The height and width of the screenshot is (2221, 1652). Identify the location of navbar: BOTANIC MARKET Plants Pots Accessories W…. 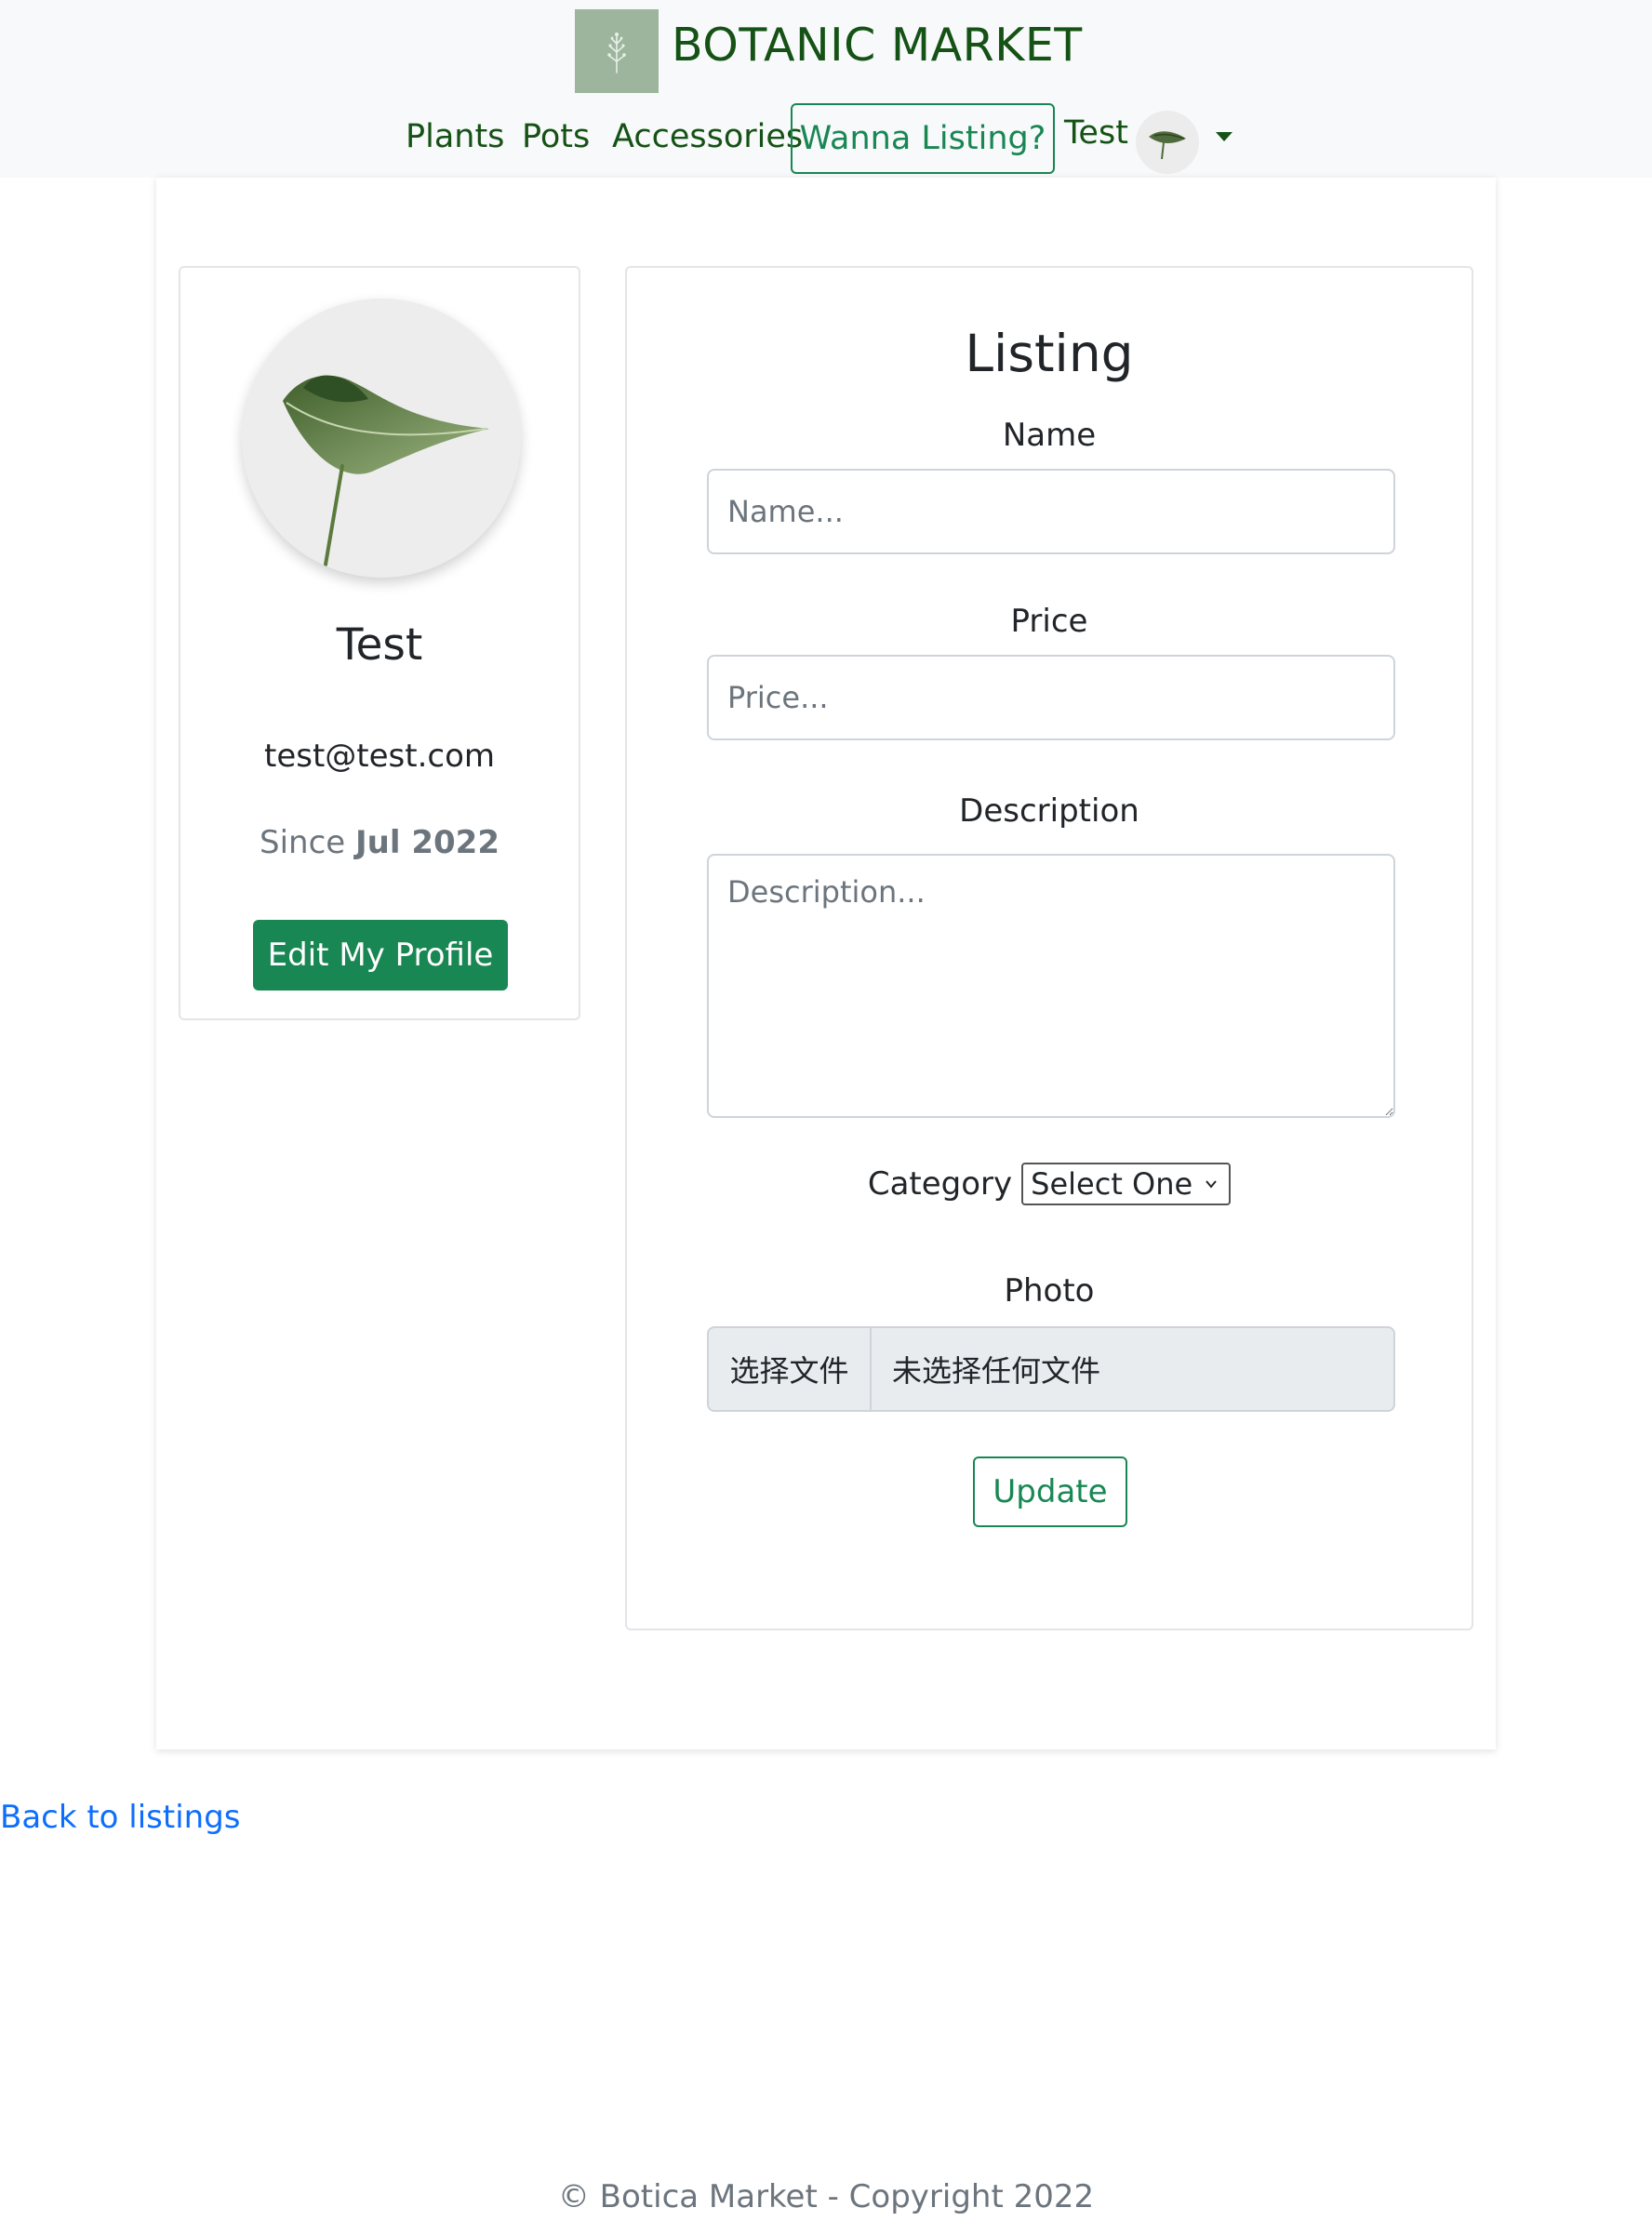
(826, 89).